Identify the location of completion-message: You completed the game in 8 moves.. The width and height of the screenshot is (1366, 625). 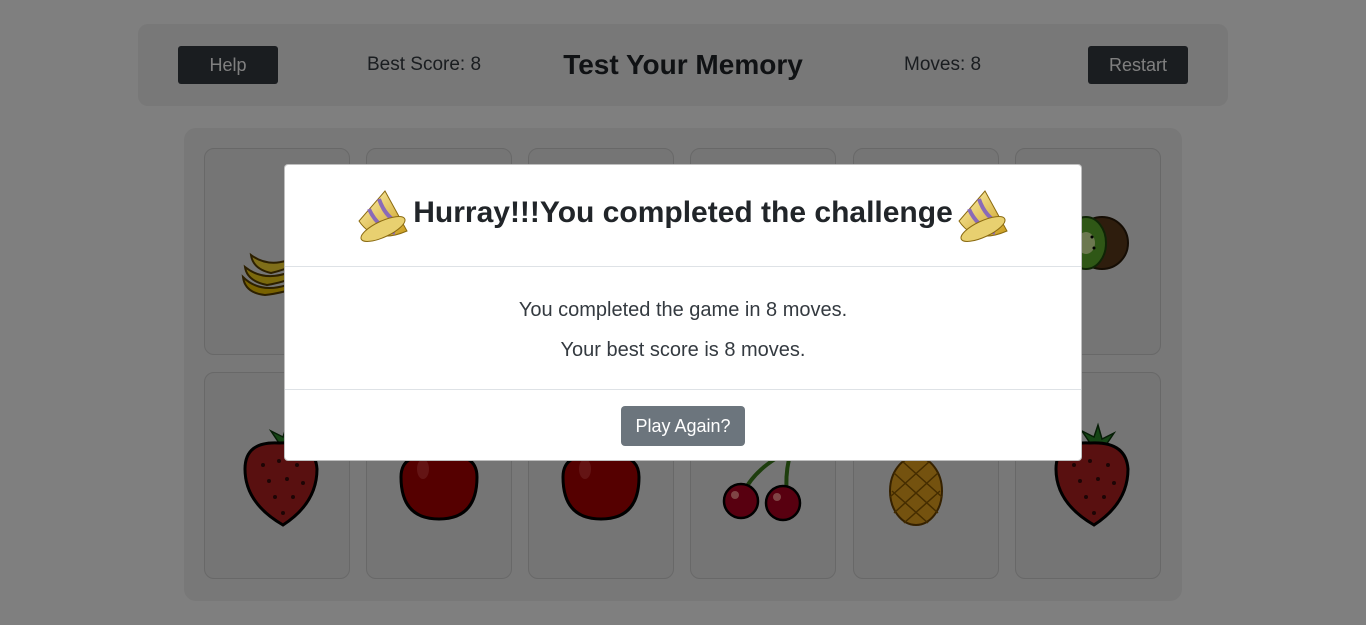
(683, 310).